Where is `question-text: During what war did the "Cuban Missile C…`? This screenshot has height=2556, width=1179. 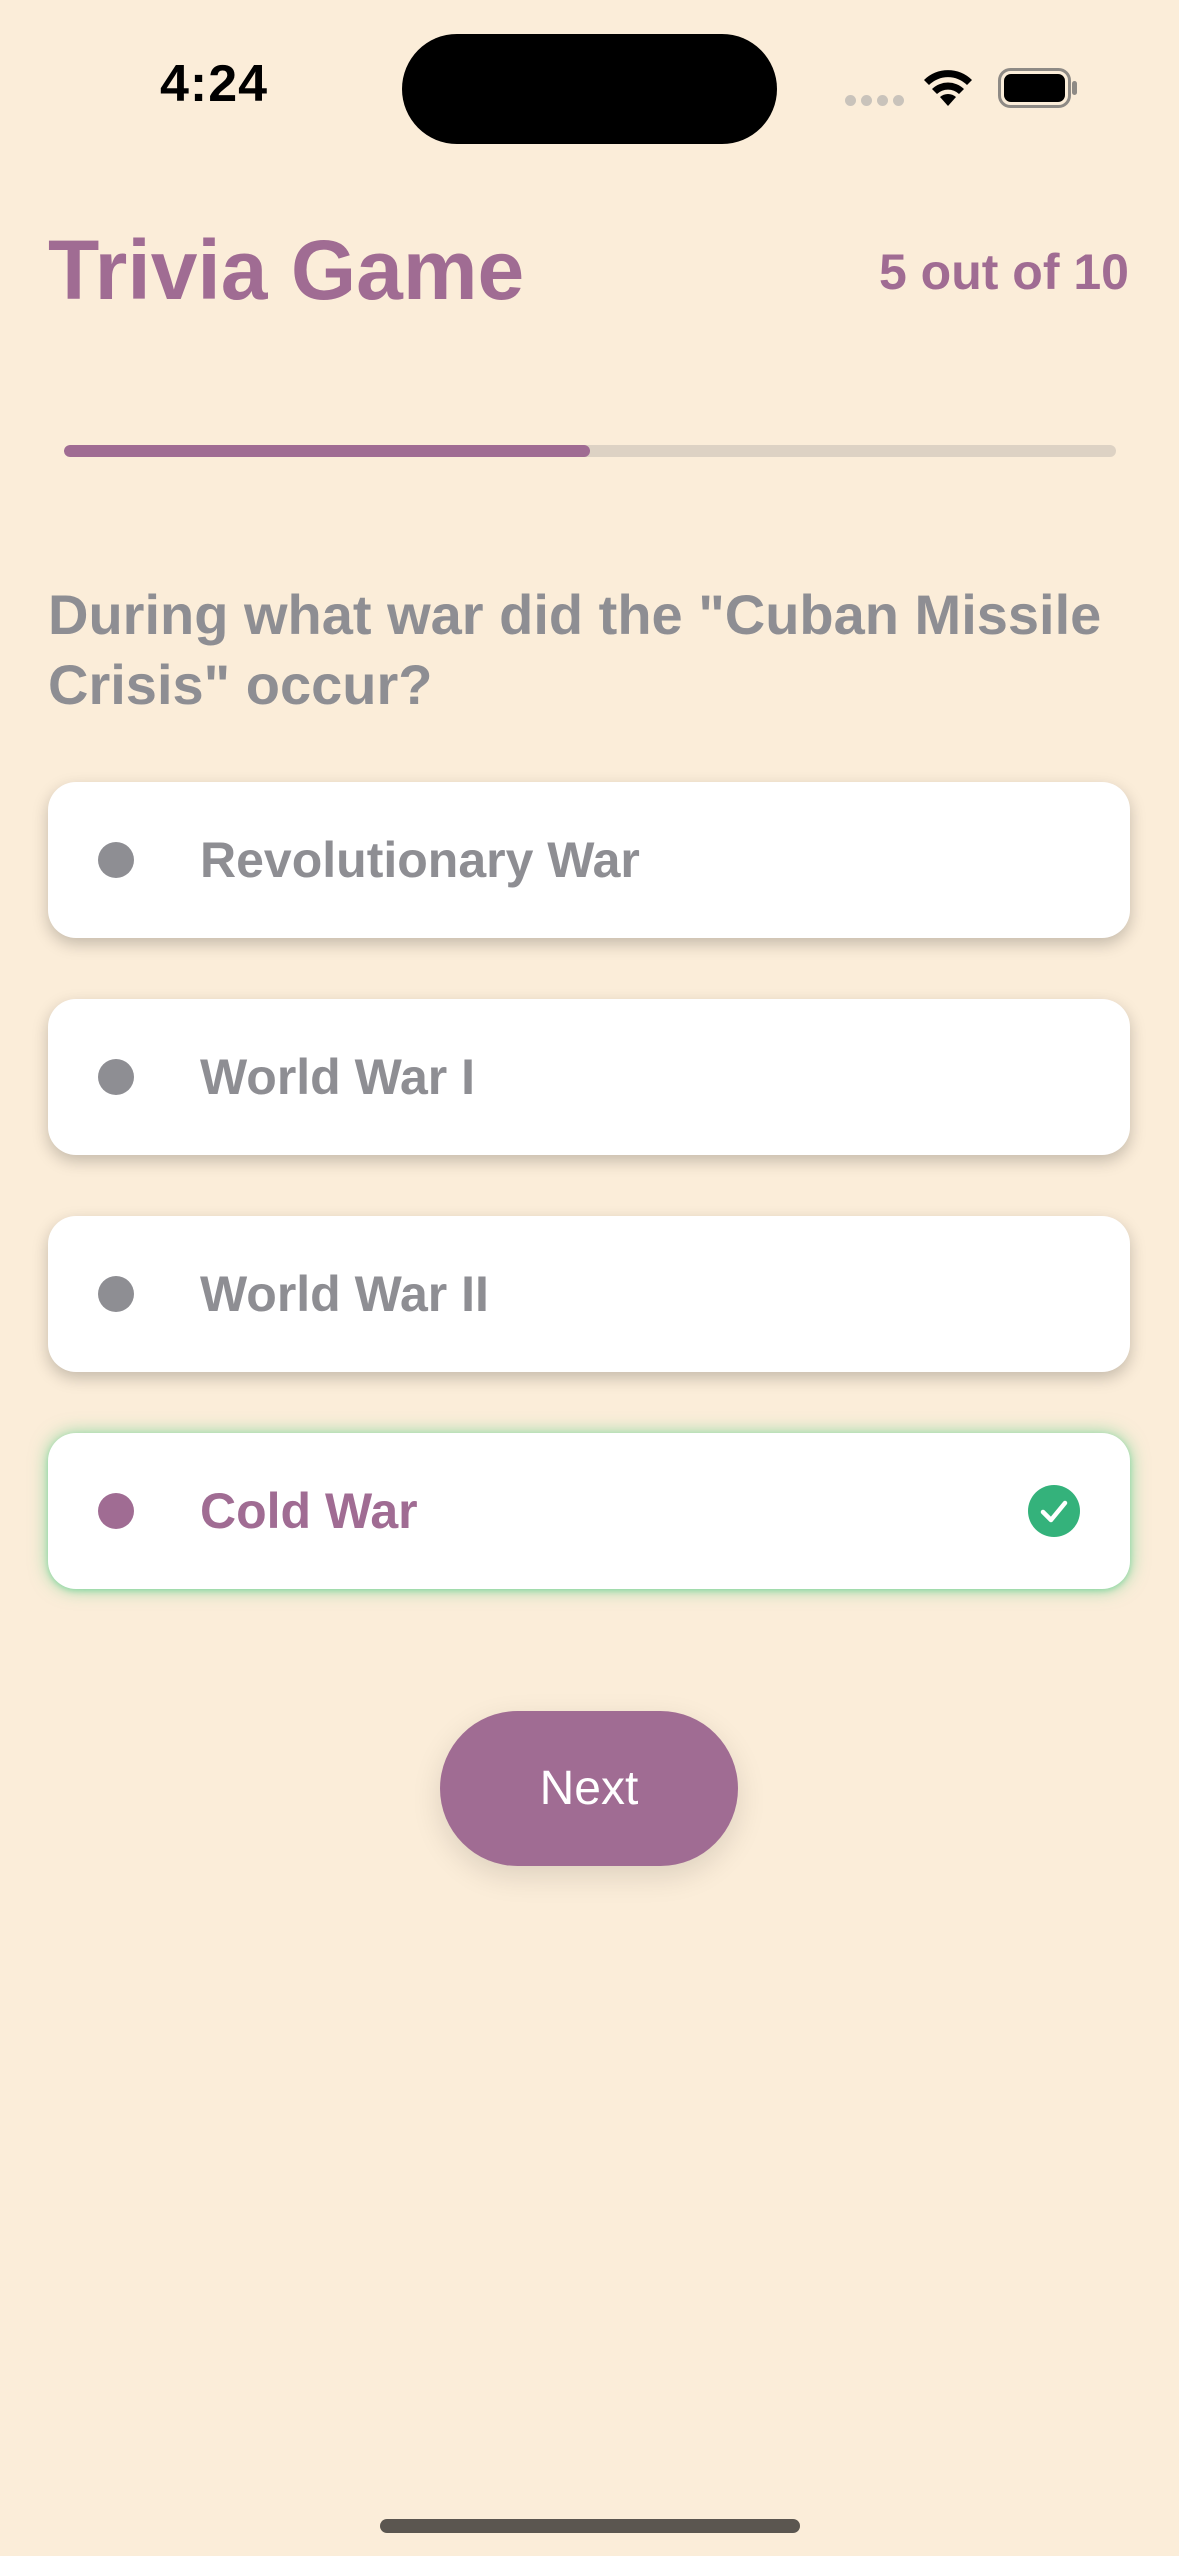 question-text: During what war did the "Cuban Missile C… is located at coordinates (575, 649).